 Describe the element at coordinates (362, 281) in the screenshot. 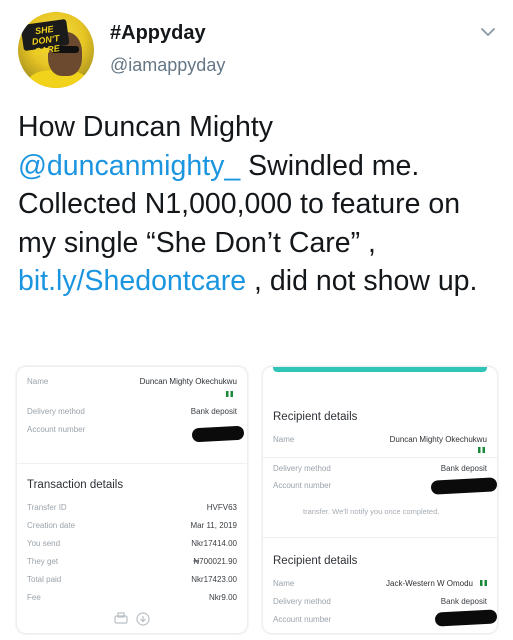

I see `tweet-text-part: , did not show up.` at that location.